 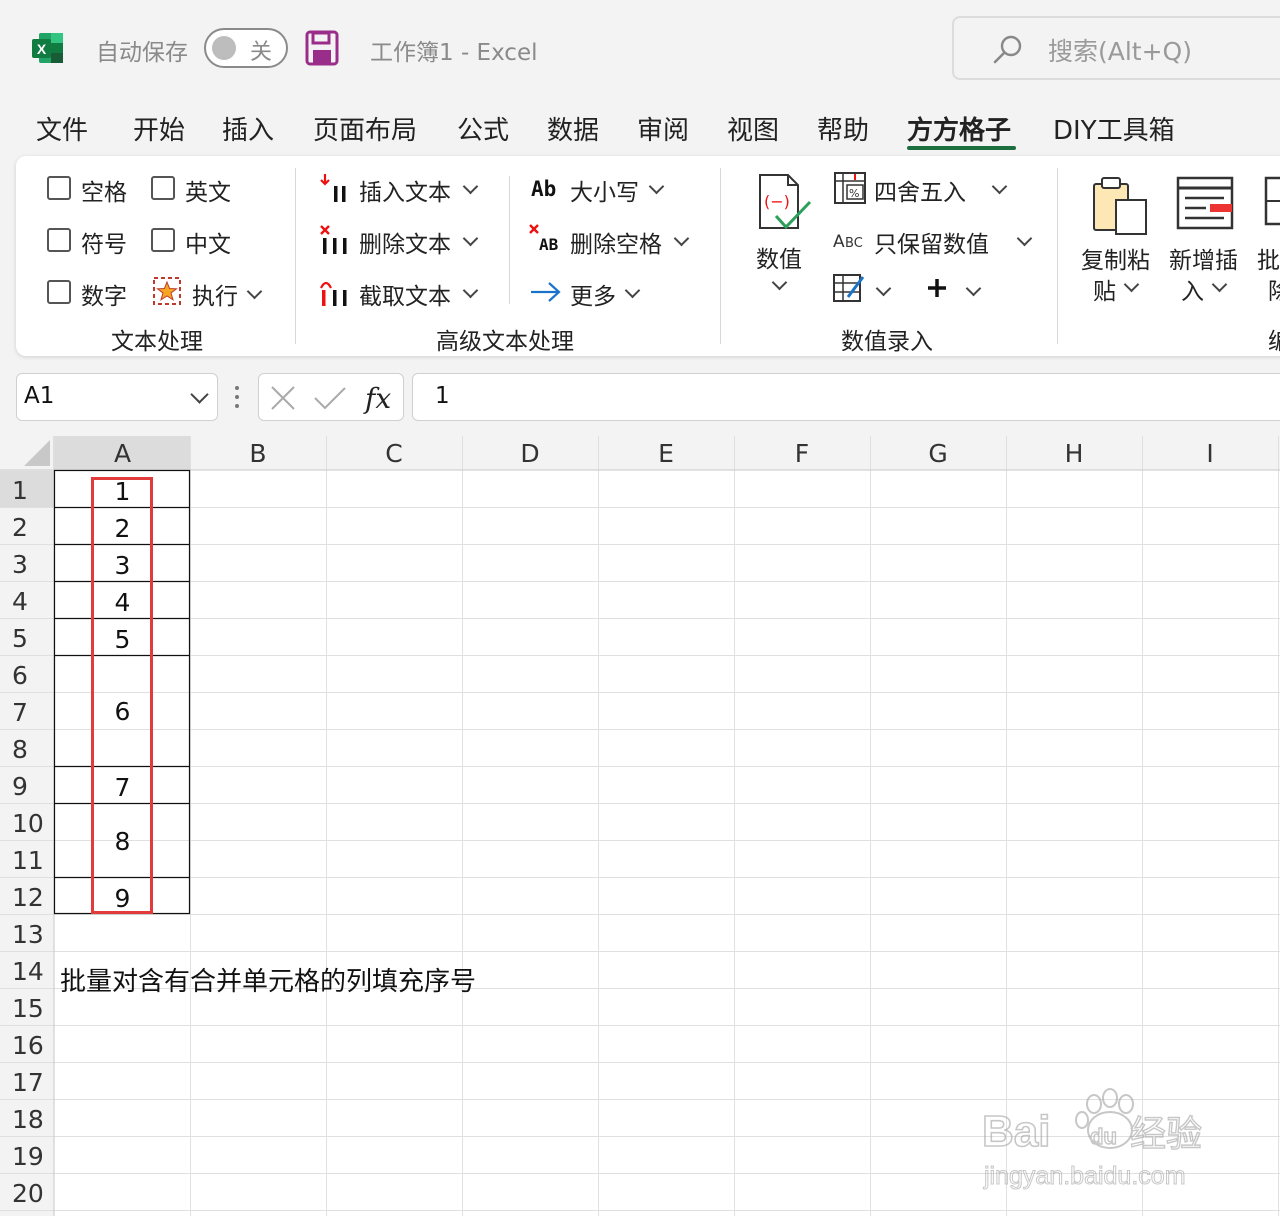 I want to click on arrow-right-icon, so click(x=546, y=292).